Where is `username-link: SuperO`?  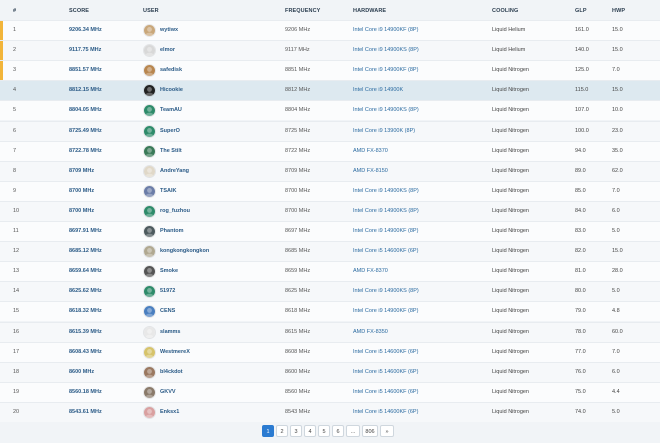 username-link: SuperO is located at coordinates (170, 131).